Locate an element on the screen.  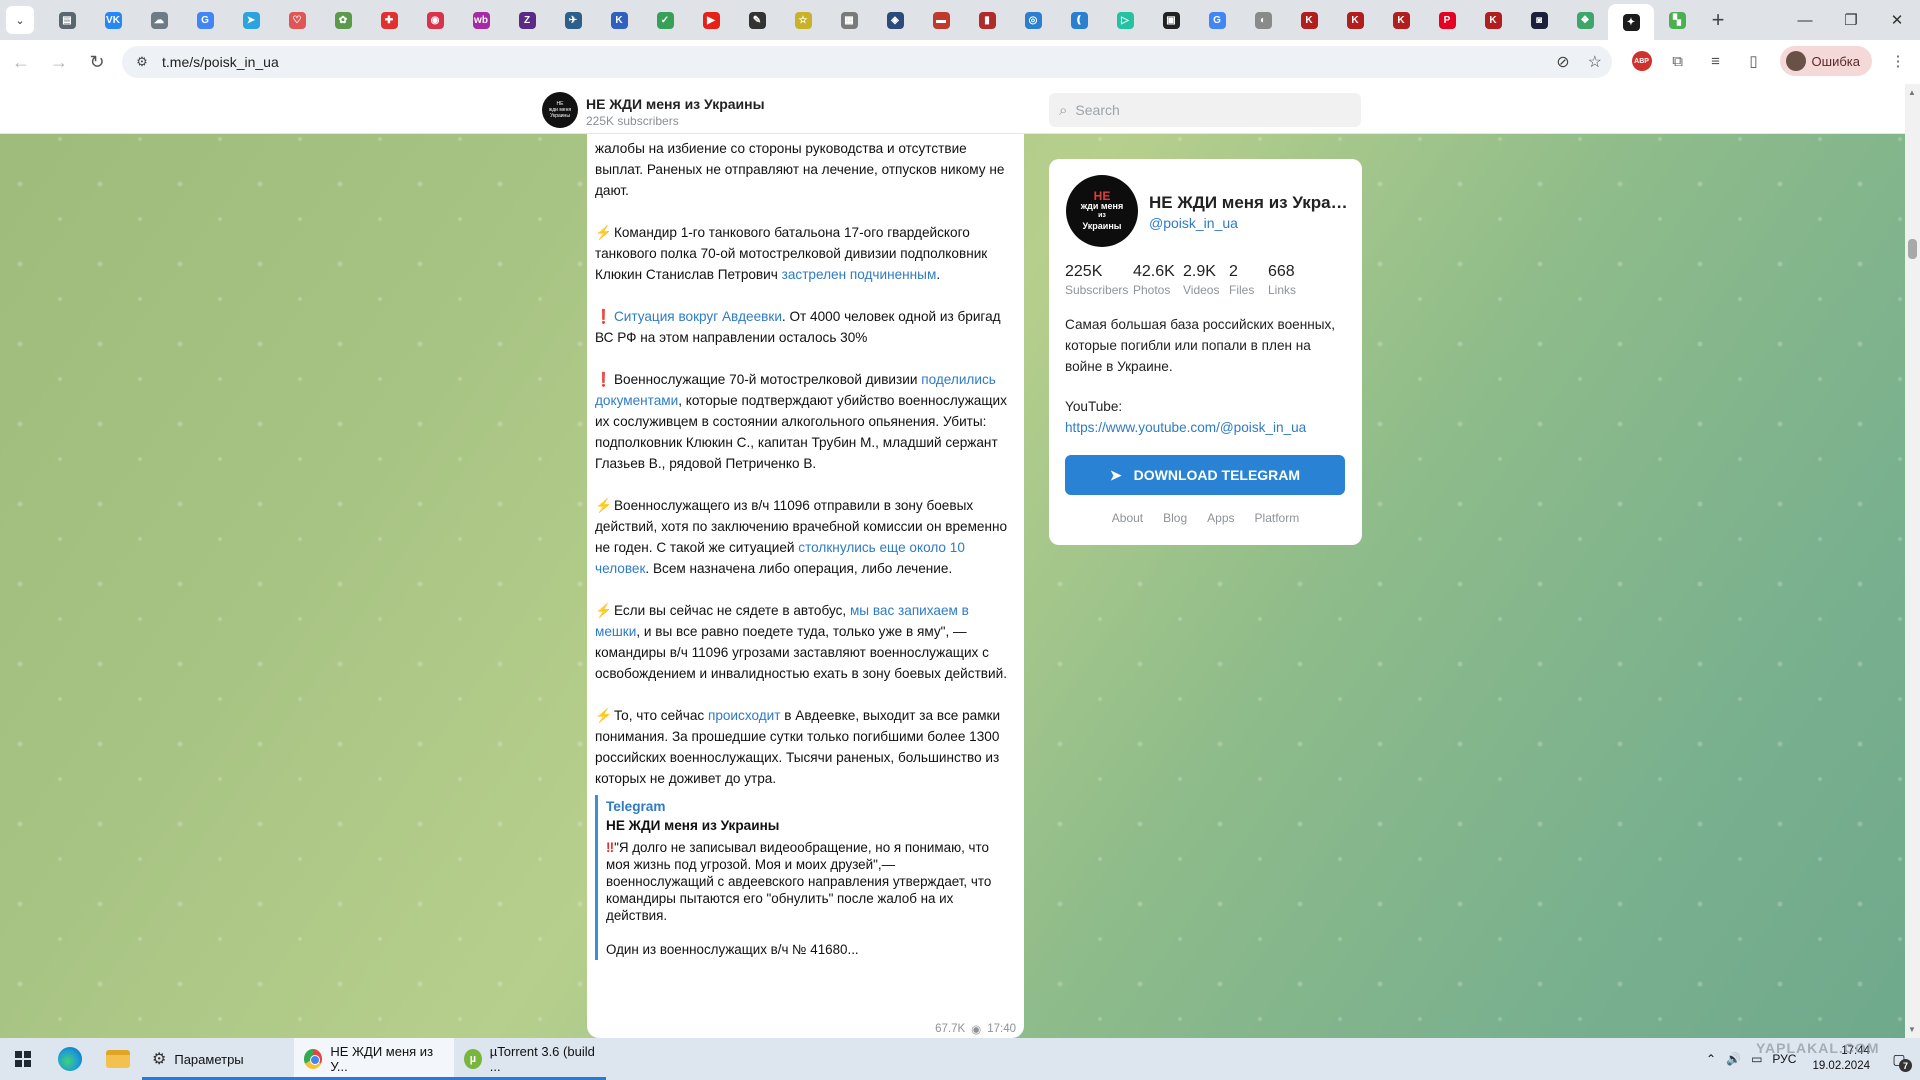
browser-tab: ▬ is located at coordinates (941, 20).